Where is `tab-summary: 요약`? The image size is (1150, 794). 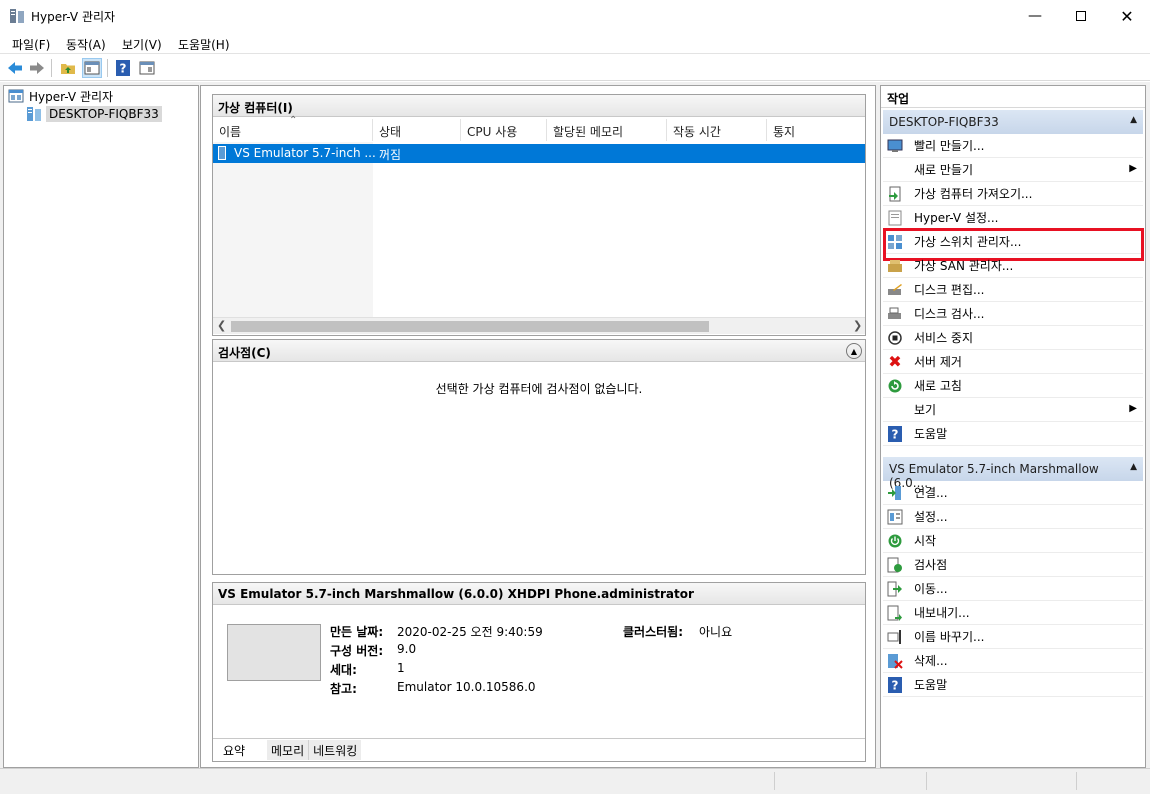
tab-summary: 요약 is located at coordinates (242, 750).